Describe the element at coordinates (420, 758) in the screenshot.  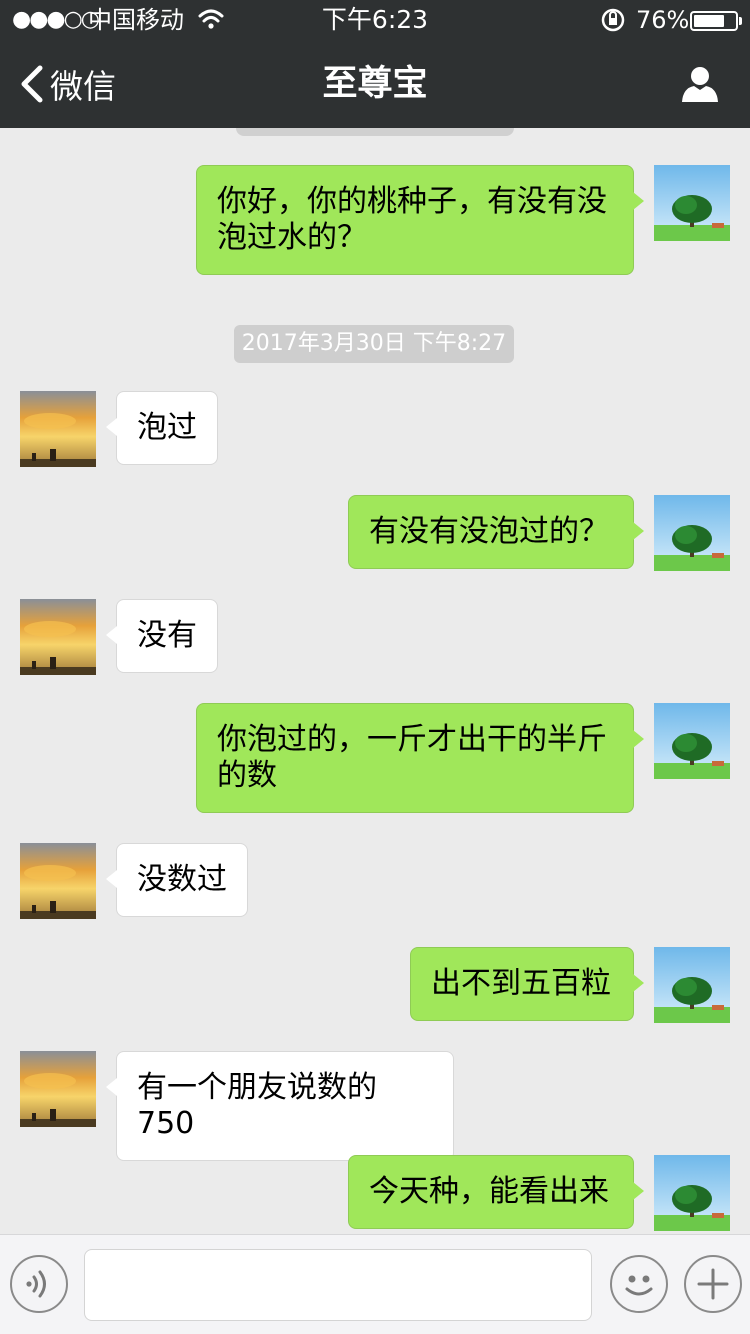
I see `outgoing-message: 你泡过的，一斤才出干的半斤的数` at that location.